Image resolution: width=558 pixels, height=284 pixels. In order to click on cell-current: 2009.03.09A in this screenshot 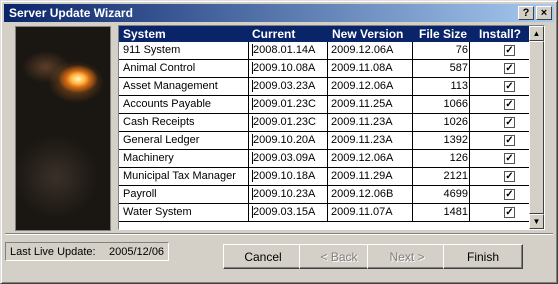, I will do `click(284, 158)`.